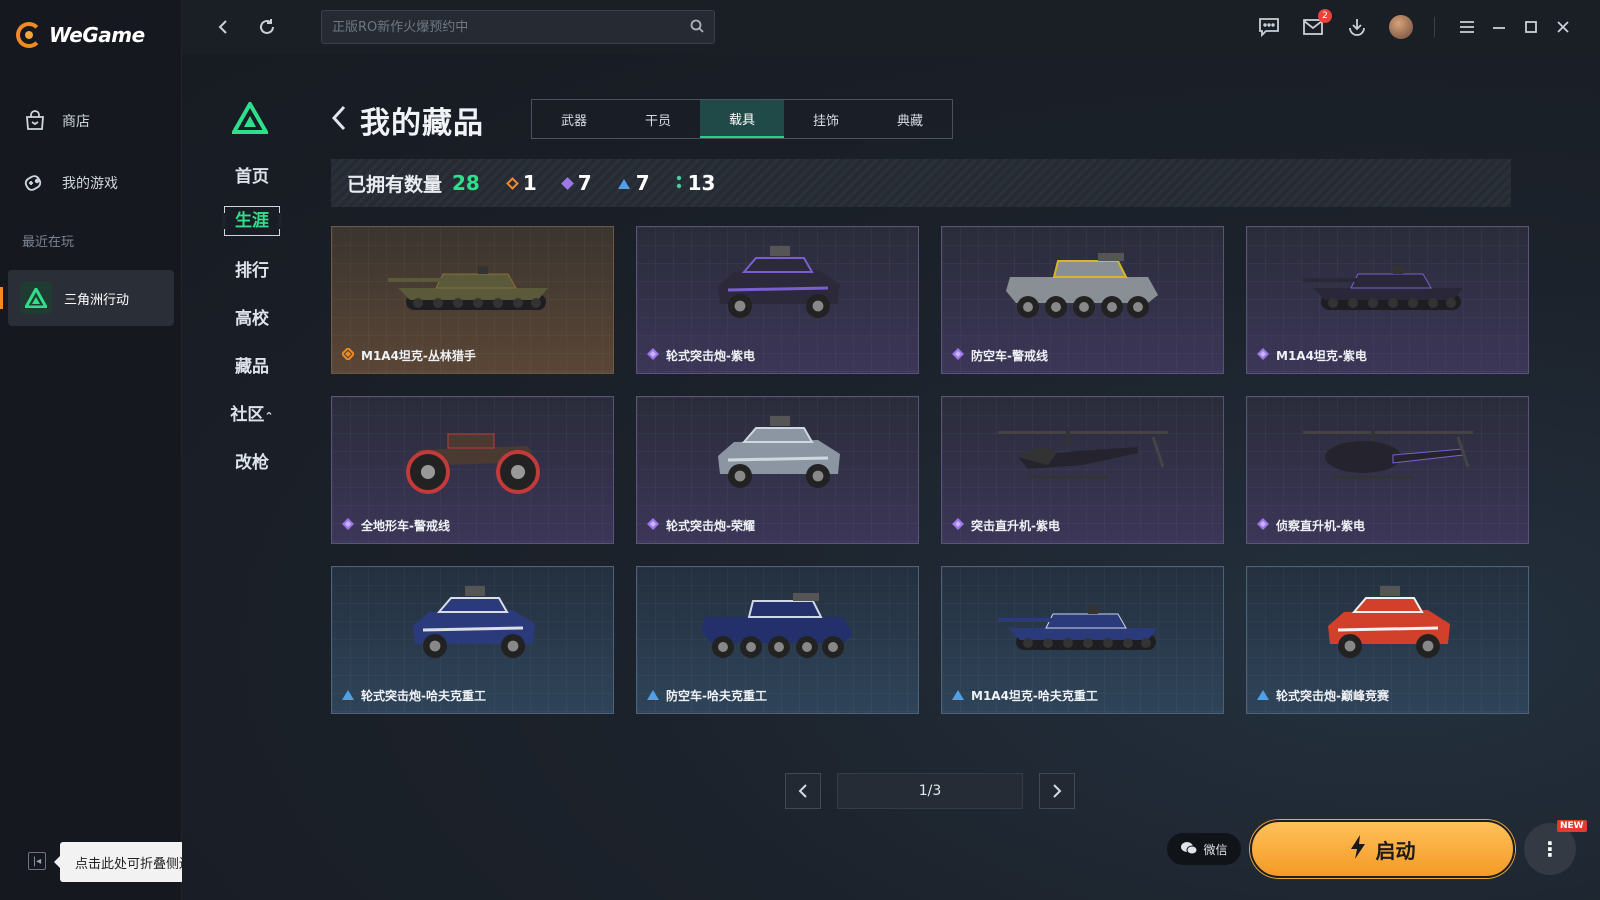  Describe the element at coordinates (252, 316) in the screenshot. I see `game-nav-college: 高校` at that location.